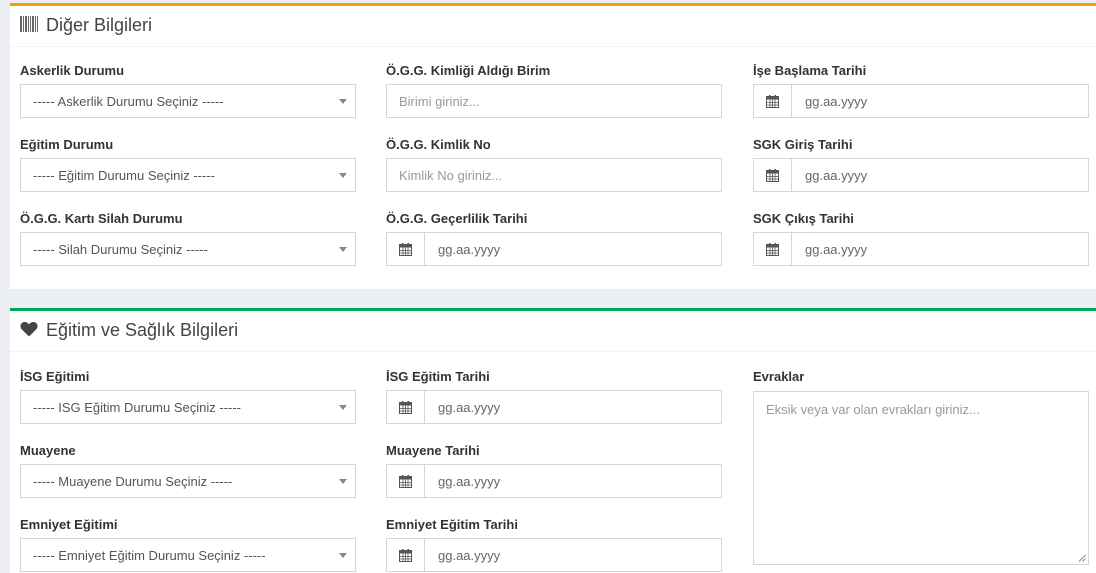 Image resolution: width=1096 pixels, height=573 pixels. What do you see at coordinates (67, 144) in the screenshot?
I see `egitim-durumu-label: Eğitim Durumu` at bounding box center [67, 144].